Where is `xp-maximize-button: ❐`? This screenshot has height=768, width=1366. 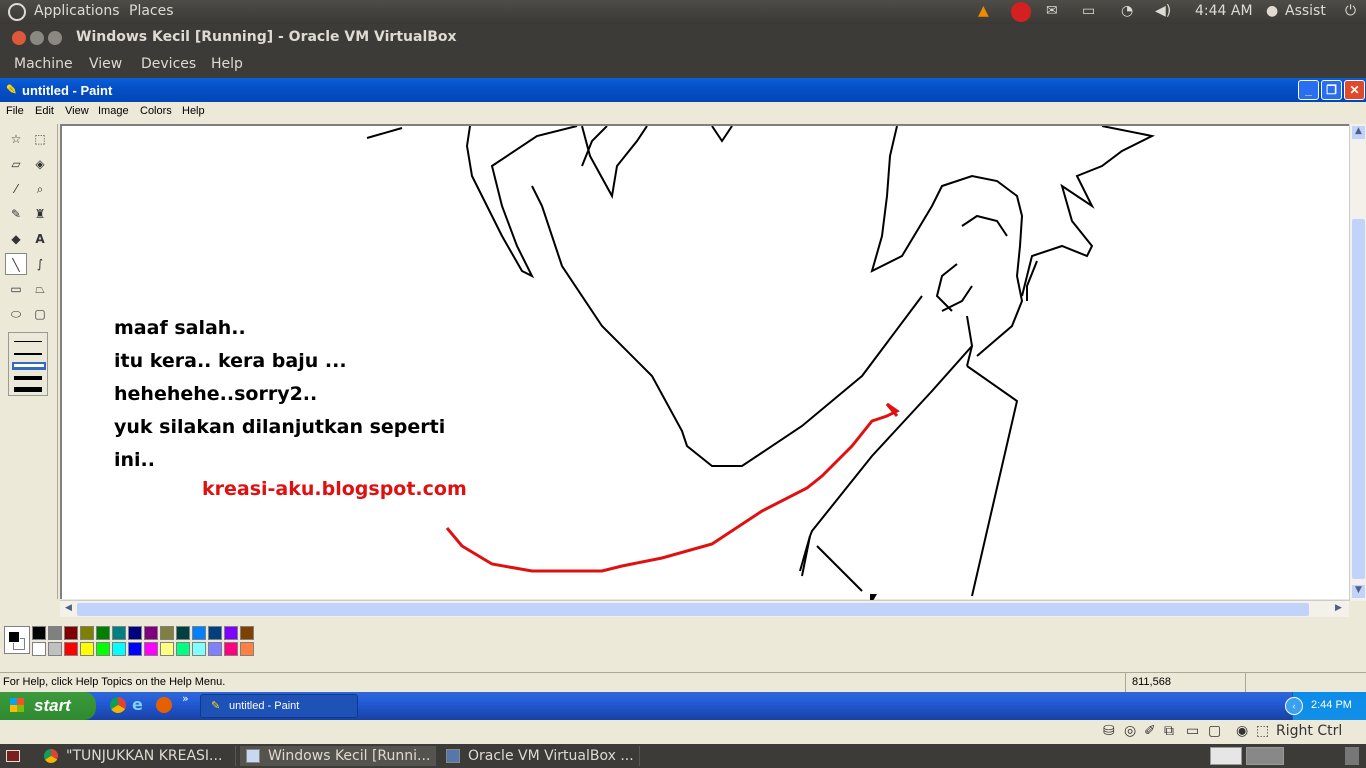 xp-maximize-button: ❐ is located at coordinates (1331, 90).